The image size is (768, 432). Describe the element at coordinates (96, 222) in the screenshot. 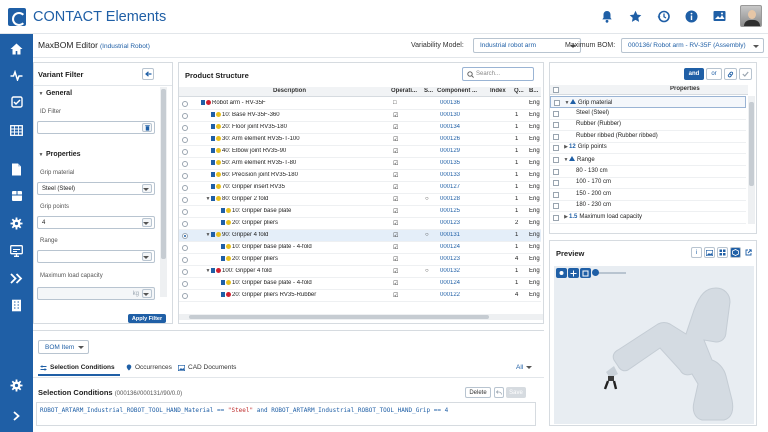

I see `grip-points-select: 4` at that location.